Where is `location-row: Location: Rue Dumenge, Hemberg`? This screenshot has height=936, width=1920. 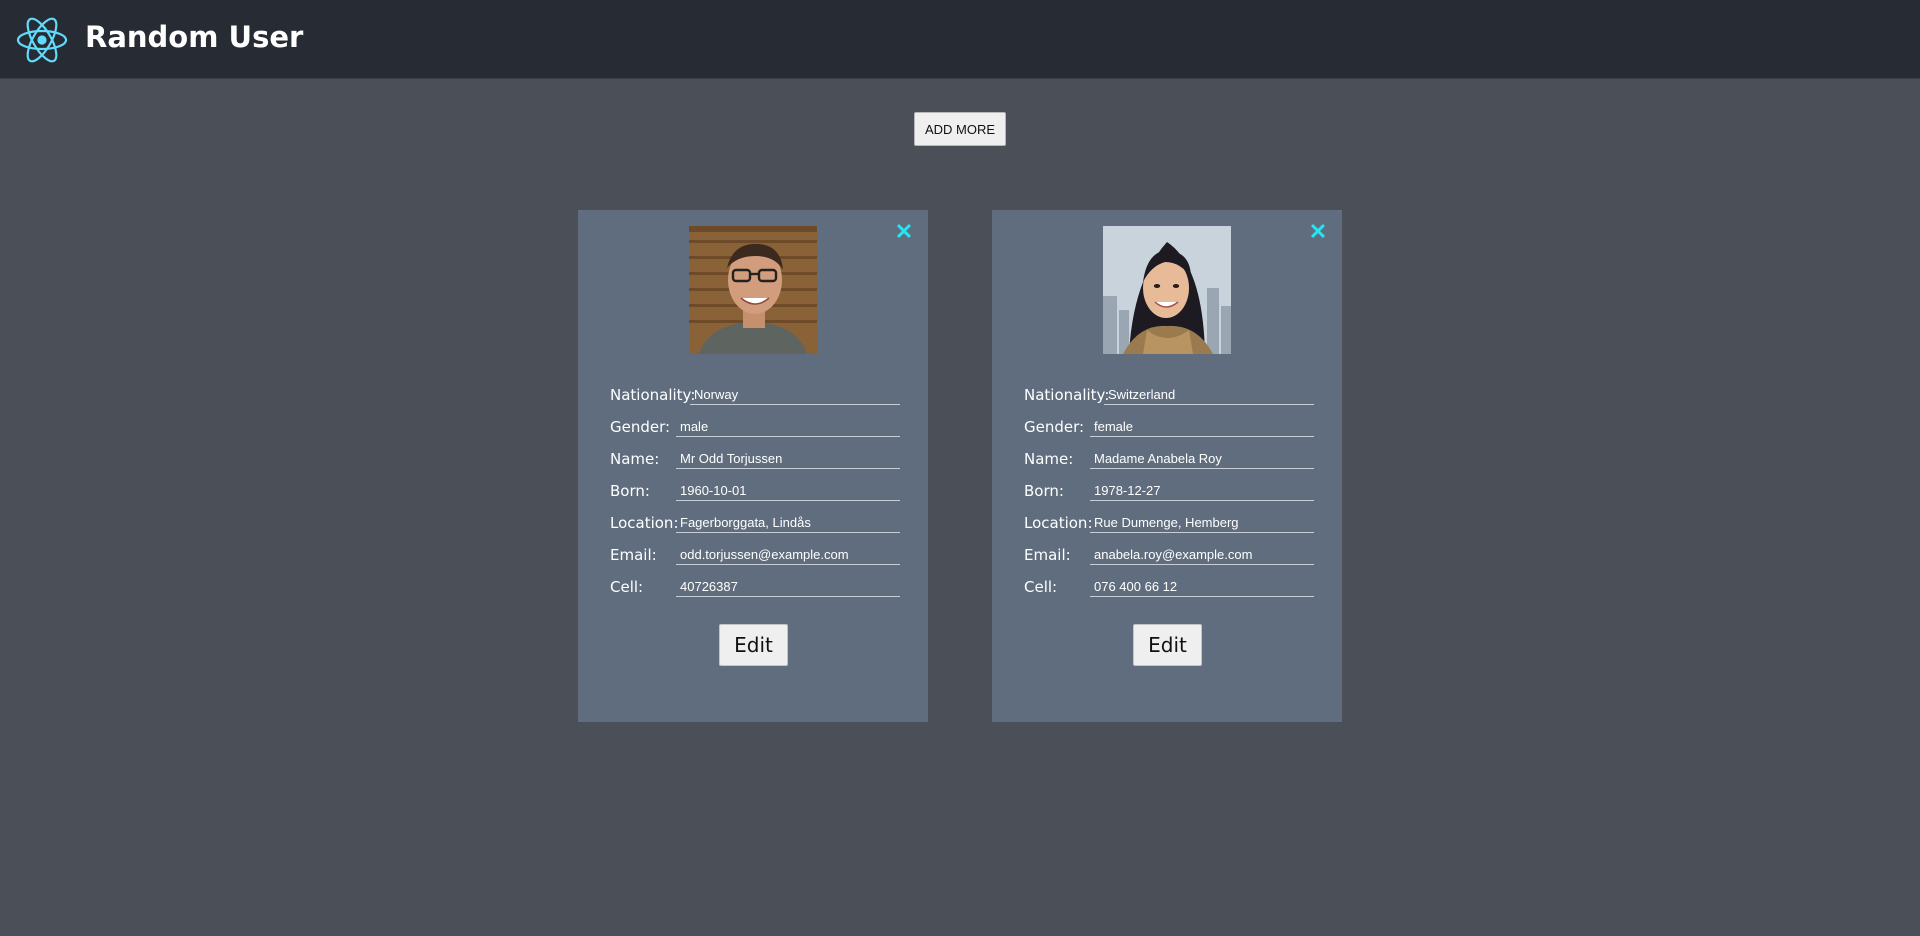
location-row: Location: Rue Dumenge, Hemberg is located at coordinates (1169, 522).